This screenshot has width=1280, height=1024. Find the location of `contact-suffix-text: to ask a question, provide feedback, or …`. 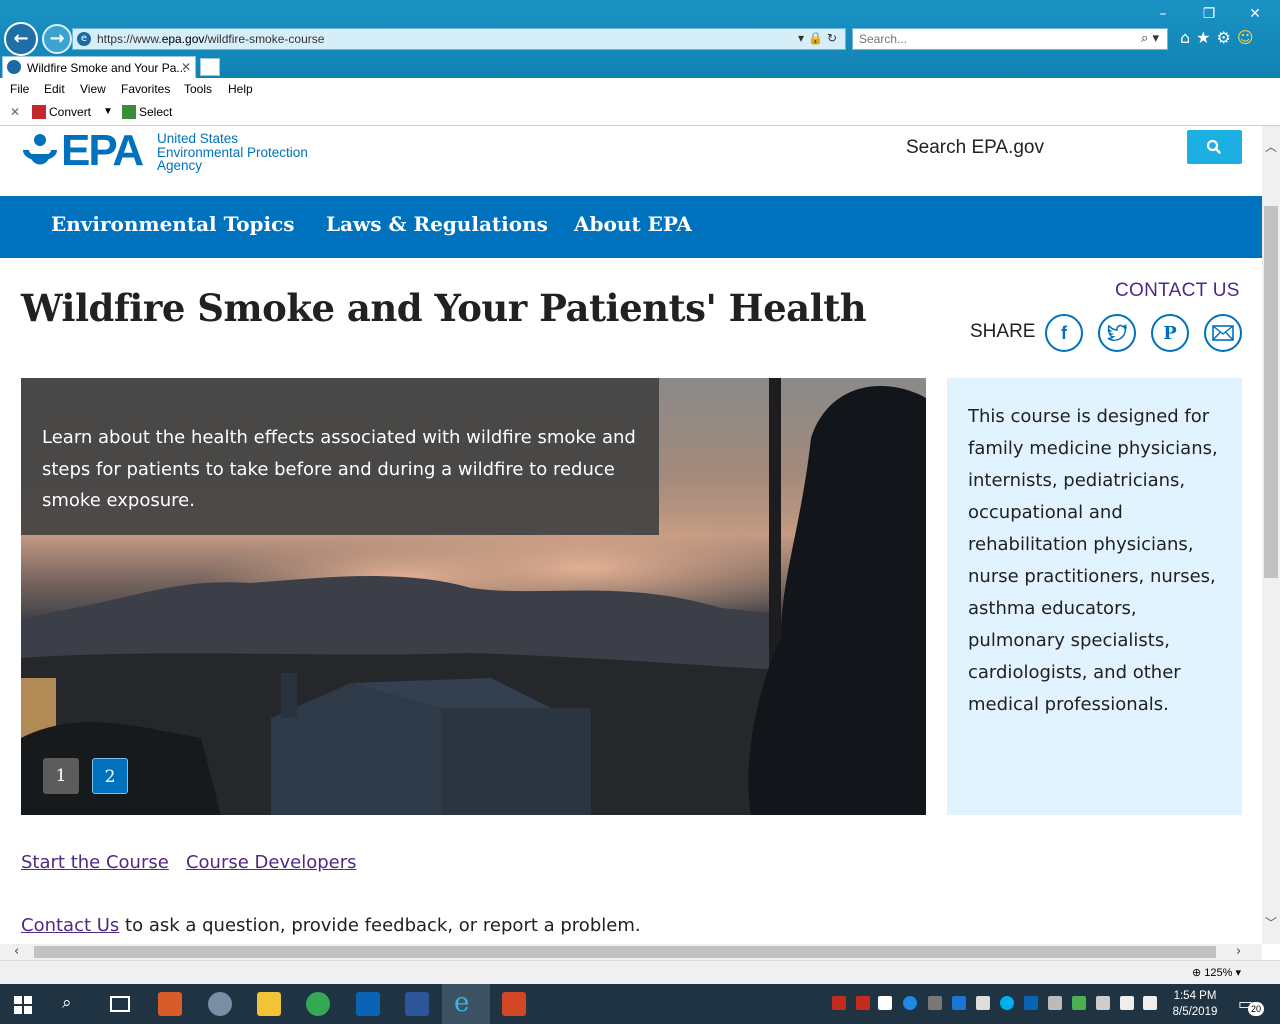

contact-suffix-text: to ask a question, provide feedback, or … is located at coordinates (380, 925).